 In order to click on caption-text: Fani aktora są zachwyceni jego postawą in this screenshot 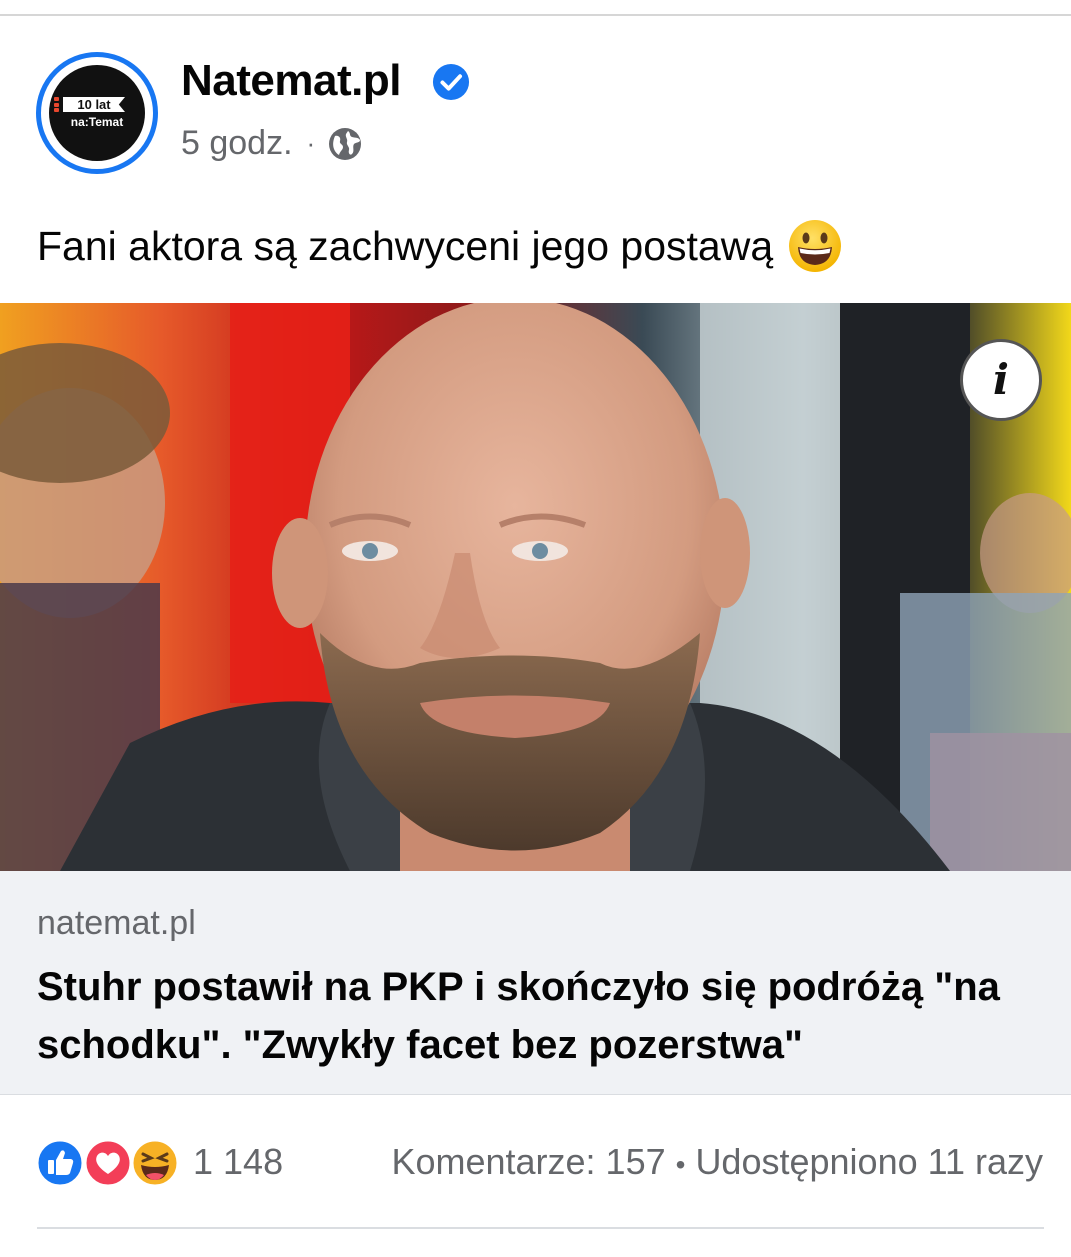, I will do `click(405, 245)`.